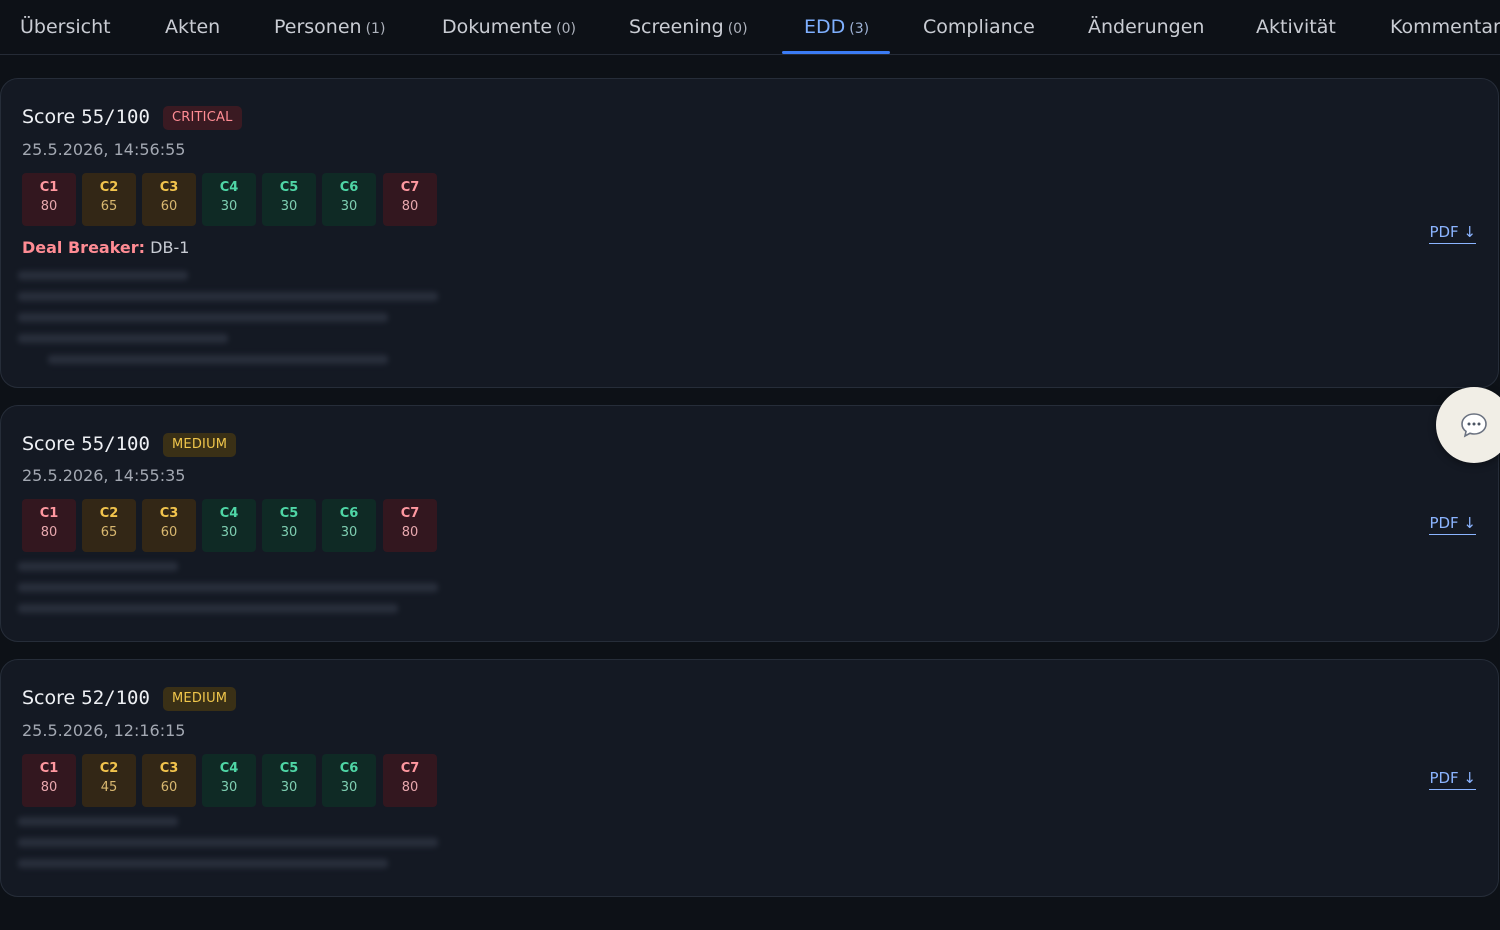 This screenshot has height=930, width=1500. I want to click on risk-level-badge: CRITICAL, so click(202, 118).